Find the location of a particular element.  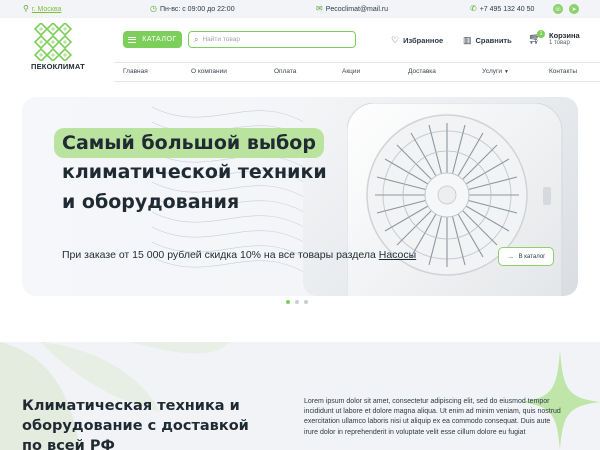

location-pin-icon: ⚲ is located at coordinates (26, 8).